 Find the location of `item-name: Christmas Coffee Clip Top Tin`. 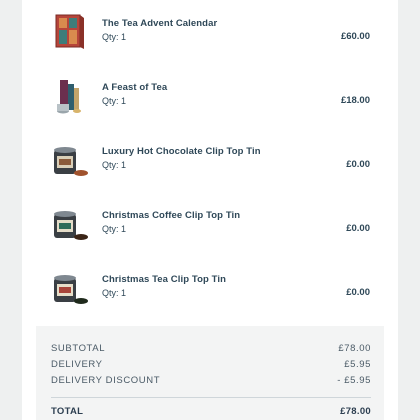

item-name: Christmas Coffee Clip Top Tin is located at coordinates (171, 215).